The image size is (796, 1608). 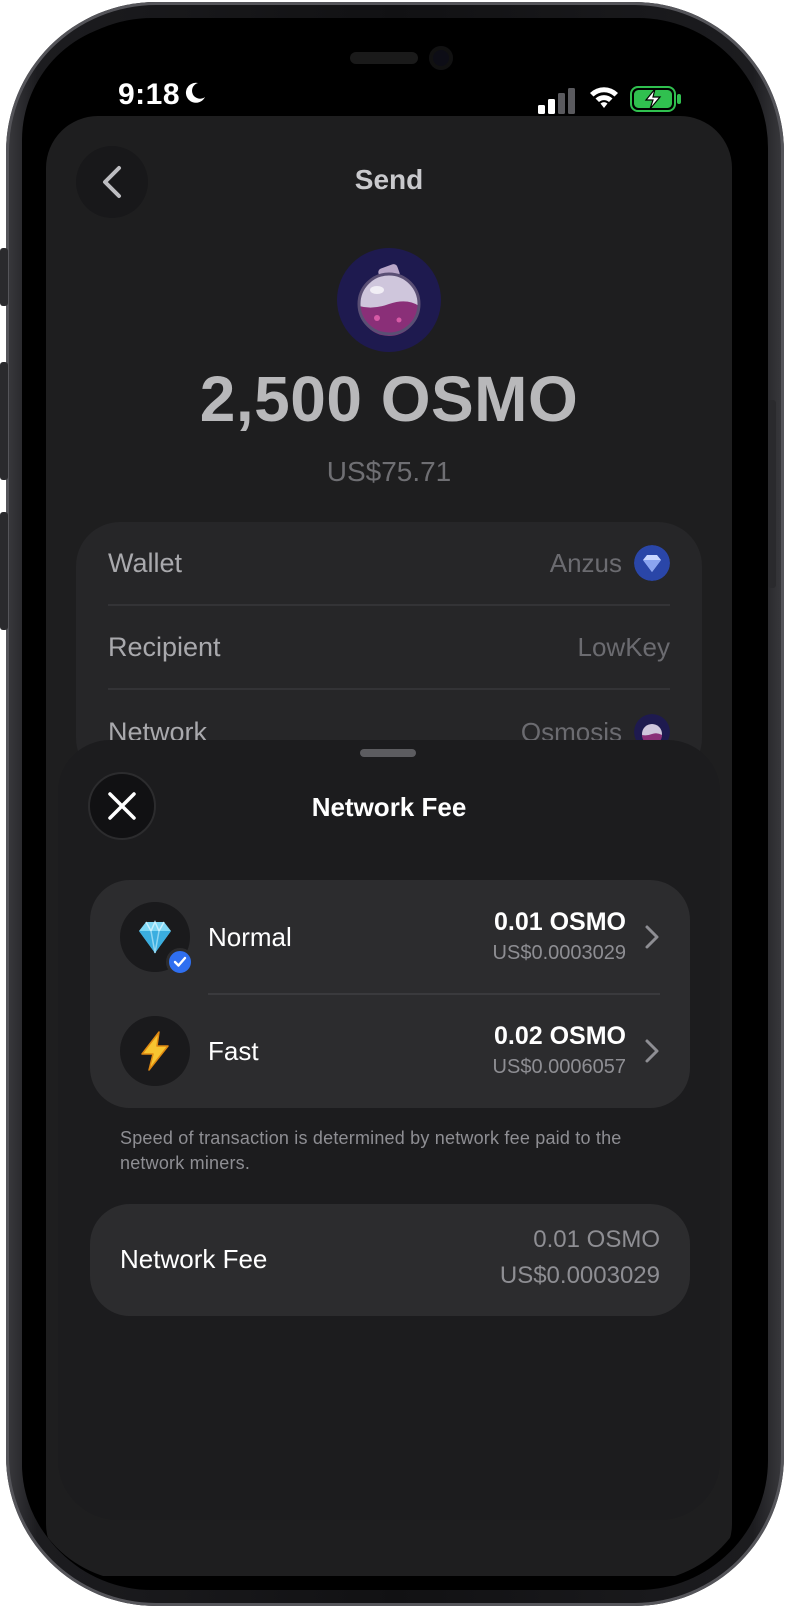 What do you see at coordinates (390, 1260) in the screenshot?
I see `fee-summary-card: Network Fee 0.01 OSMO US$0.0003029` at bounding box center [390, 1260].